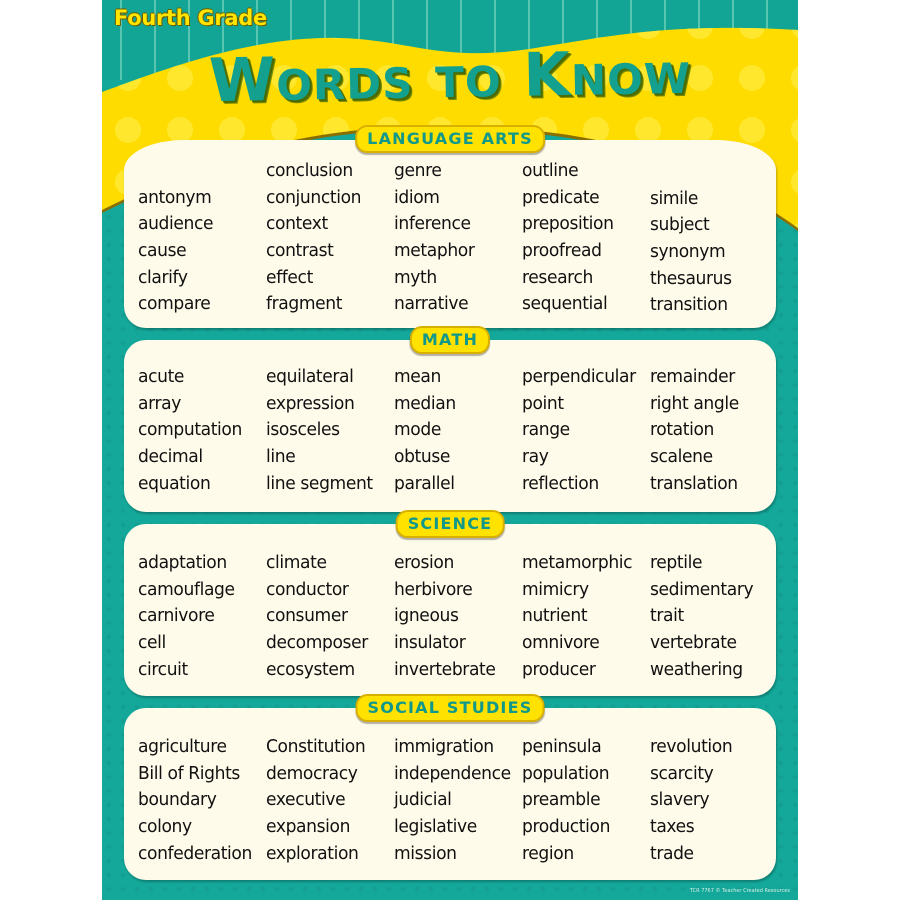 This screenshot has height=900, width=900. I want to click on word: compare, so click(174, 304).